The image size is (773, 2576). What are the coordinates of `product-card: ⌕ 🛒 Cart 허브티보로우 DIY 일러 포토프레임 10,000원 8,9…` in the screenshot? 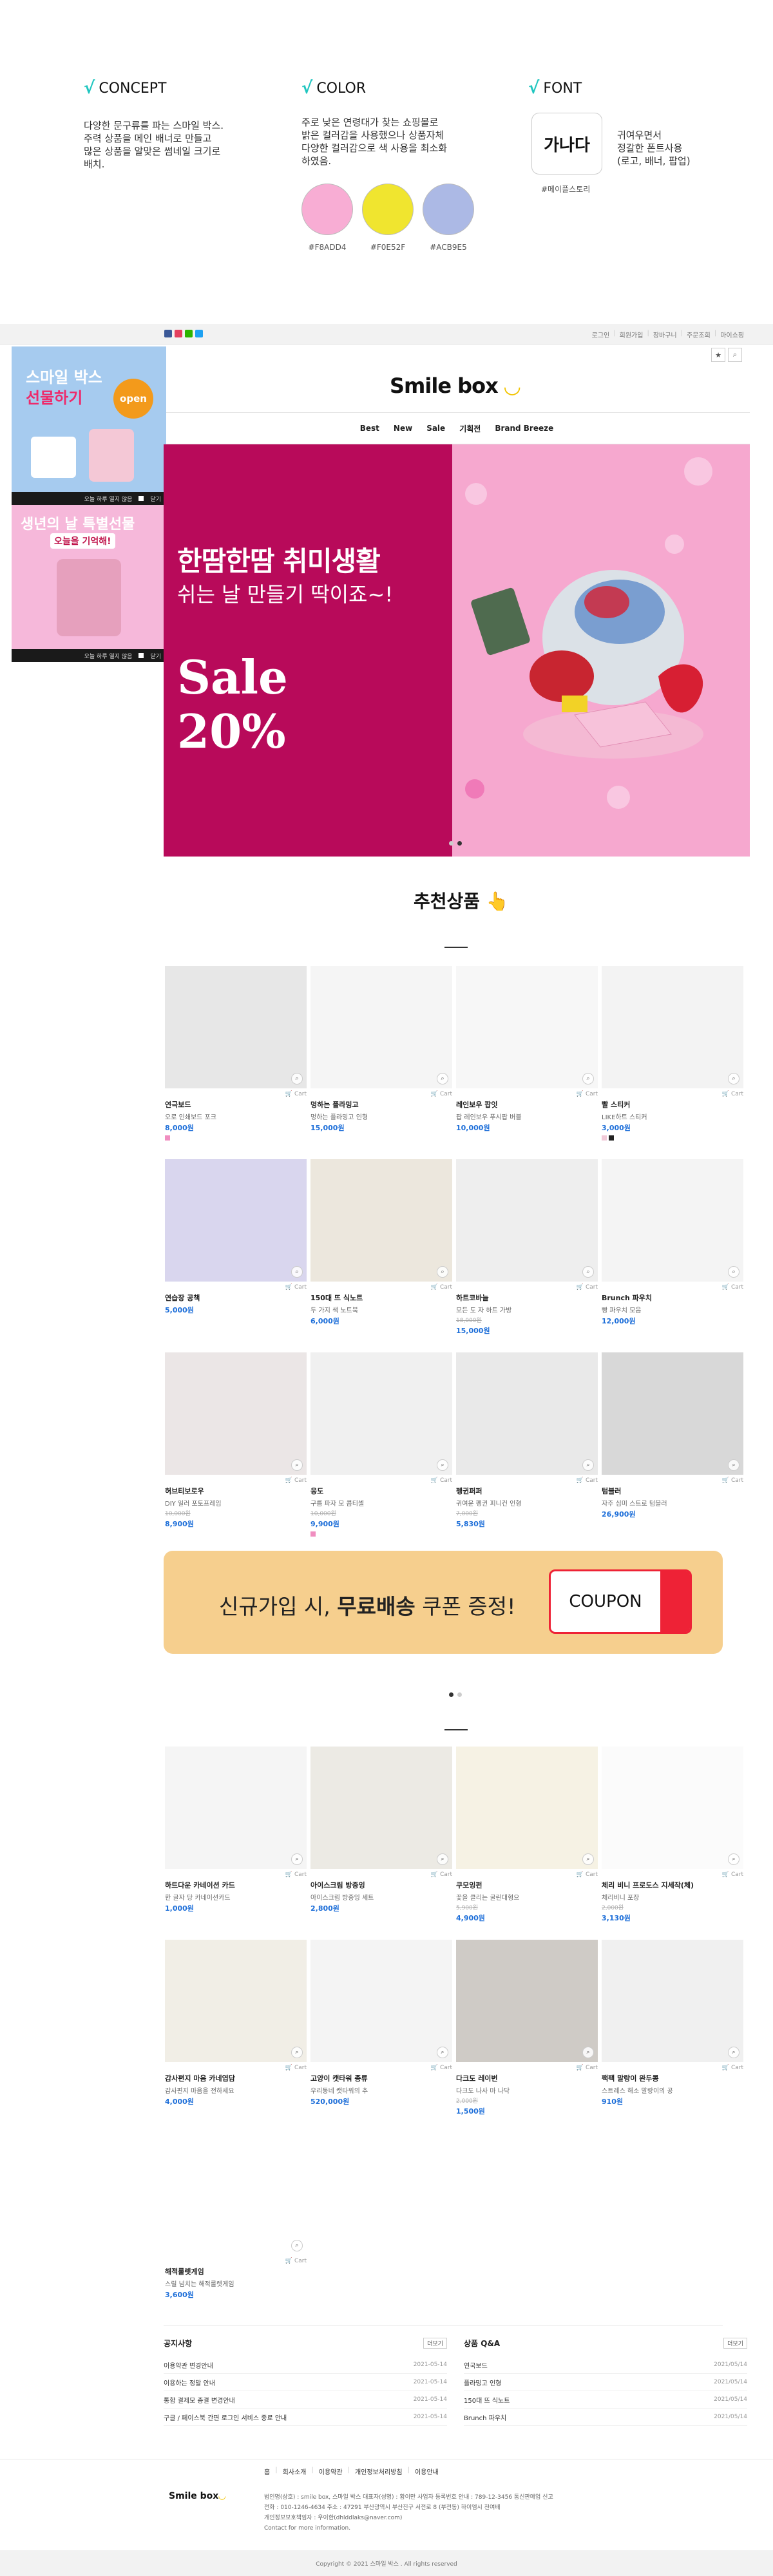 It's located at (236, 1442).